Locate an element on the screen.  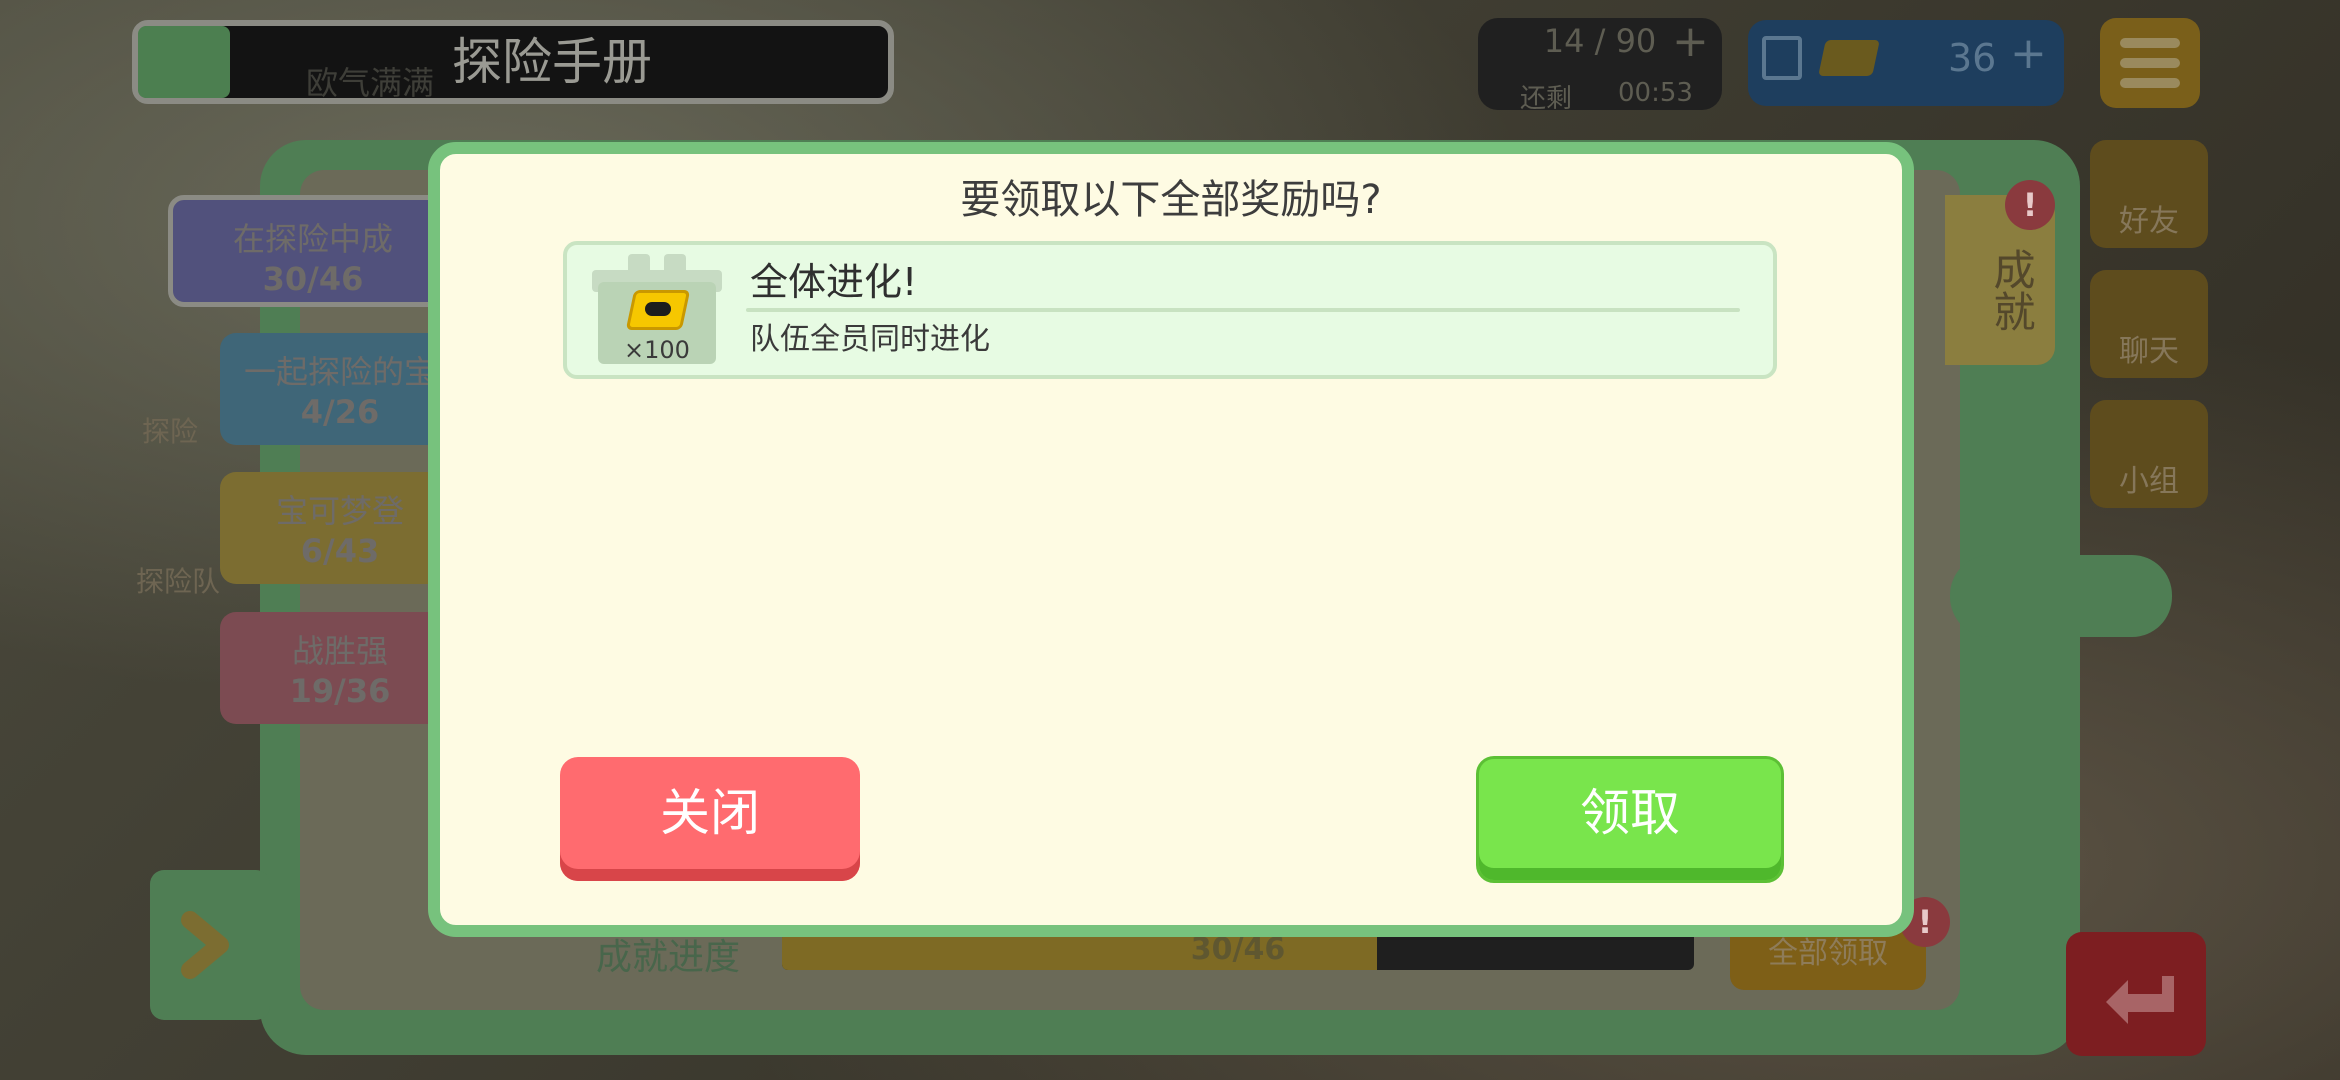
reward-name: 全体进化! is located at coordinates (834, 282).